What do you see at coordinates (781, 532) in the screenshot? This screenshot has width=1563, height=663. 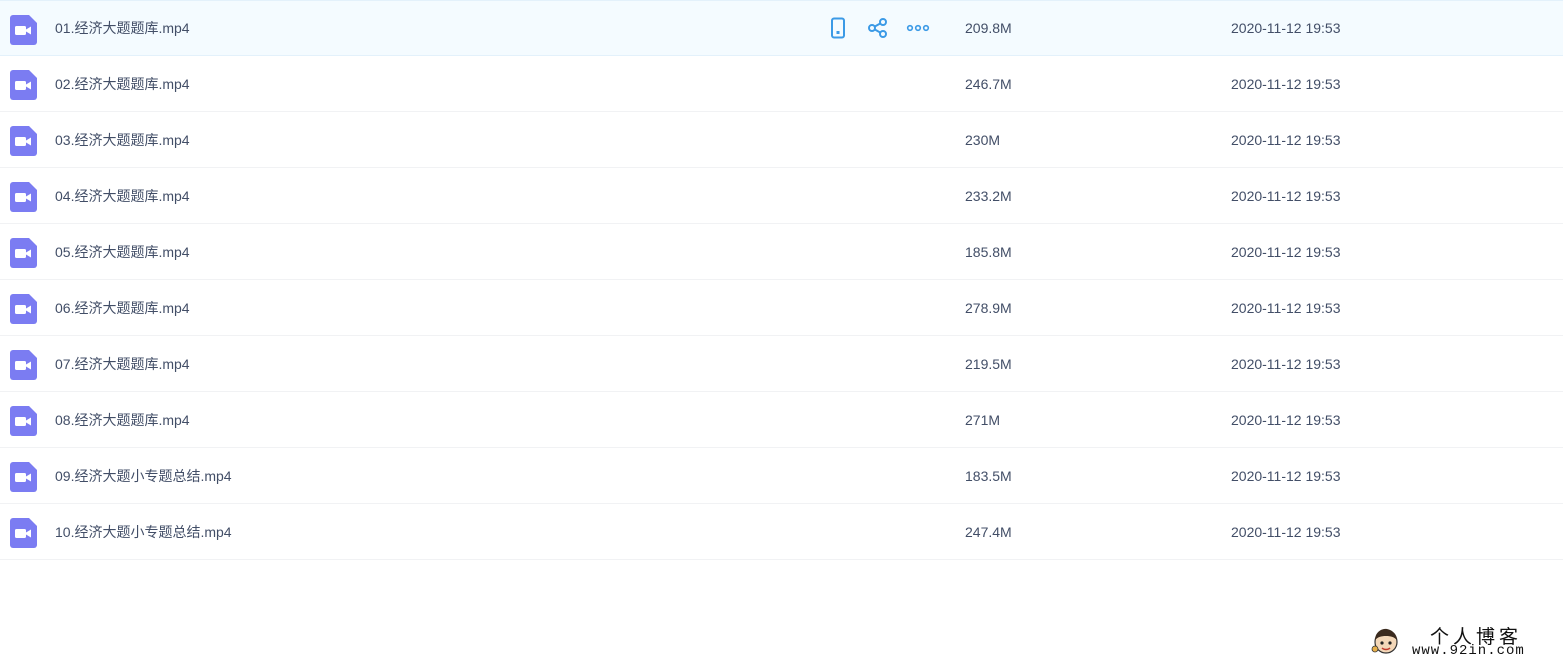 I see `file-row: 10.经济大题小专题总结.mp4 247.4M 2020-11-12 19:53` at bounding box center [781, 532].